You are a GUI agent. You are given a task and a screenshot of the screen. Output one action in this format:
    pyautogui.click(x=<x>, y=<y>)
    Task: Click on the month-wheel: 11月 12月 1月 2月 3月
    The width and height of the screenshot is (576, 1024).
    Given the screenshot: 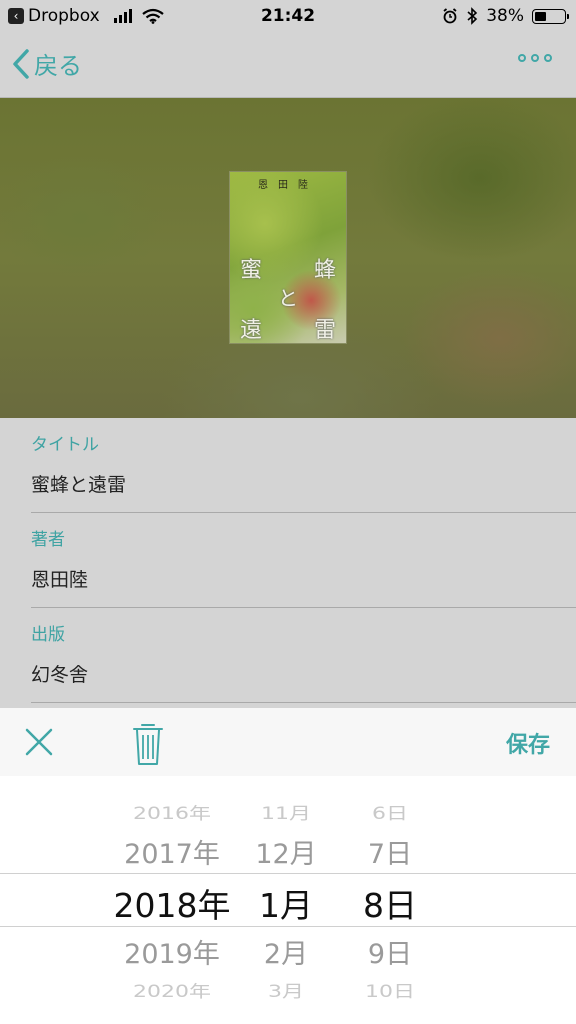 What is the action you would take?
    pyautogui.click(x=286, y=900)
    